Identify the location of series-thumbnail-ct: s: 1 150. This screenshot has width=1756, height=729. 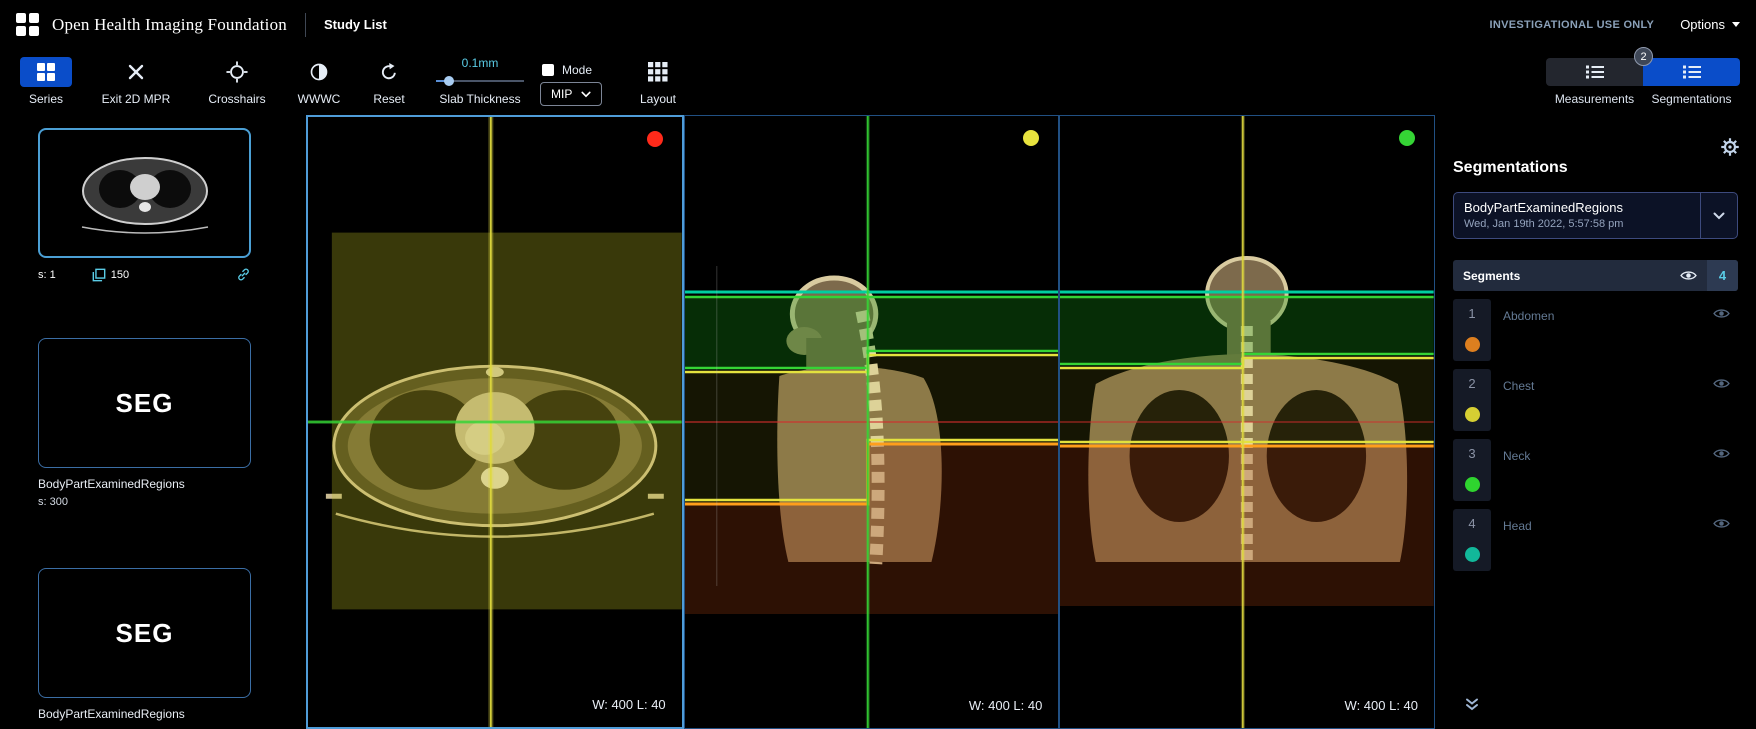
(172, 205).